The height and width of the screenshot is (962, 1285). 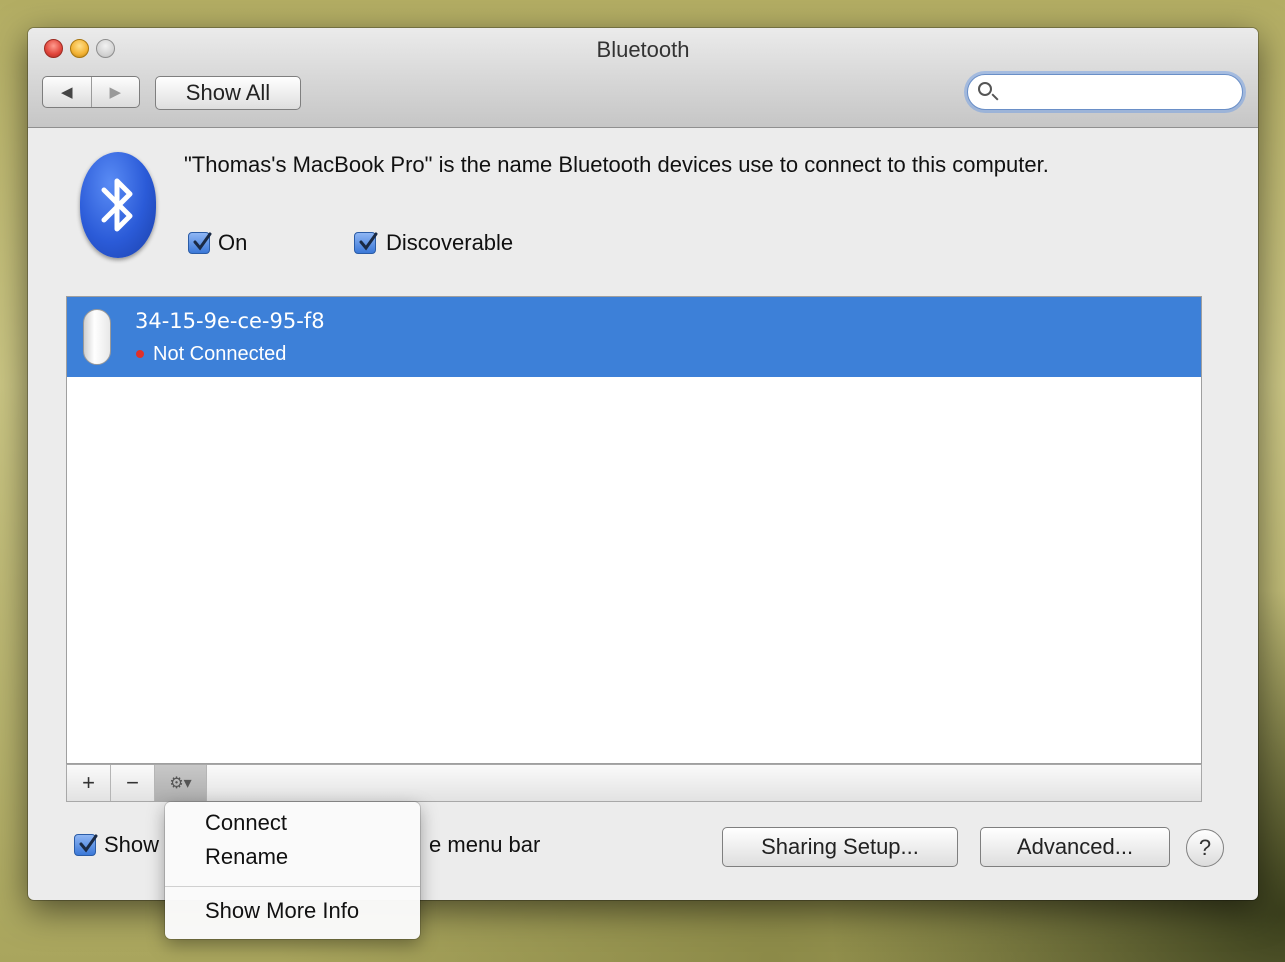 What do you see at coordinates (246, 823) in the screenshot?
I see `menu-item-connect: Connect` at bounding box center [246, 823].